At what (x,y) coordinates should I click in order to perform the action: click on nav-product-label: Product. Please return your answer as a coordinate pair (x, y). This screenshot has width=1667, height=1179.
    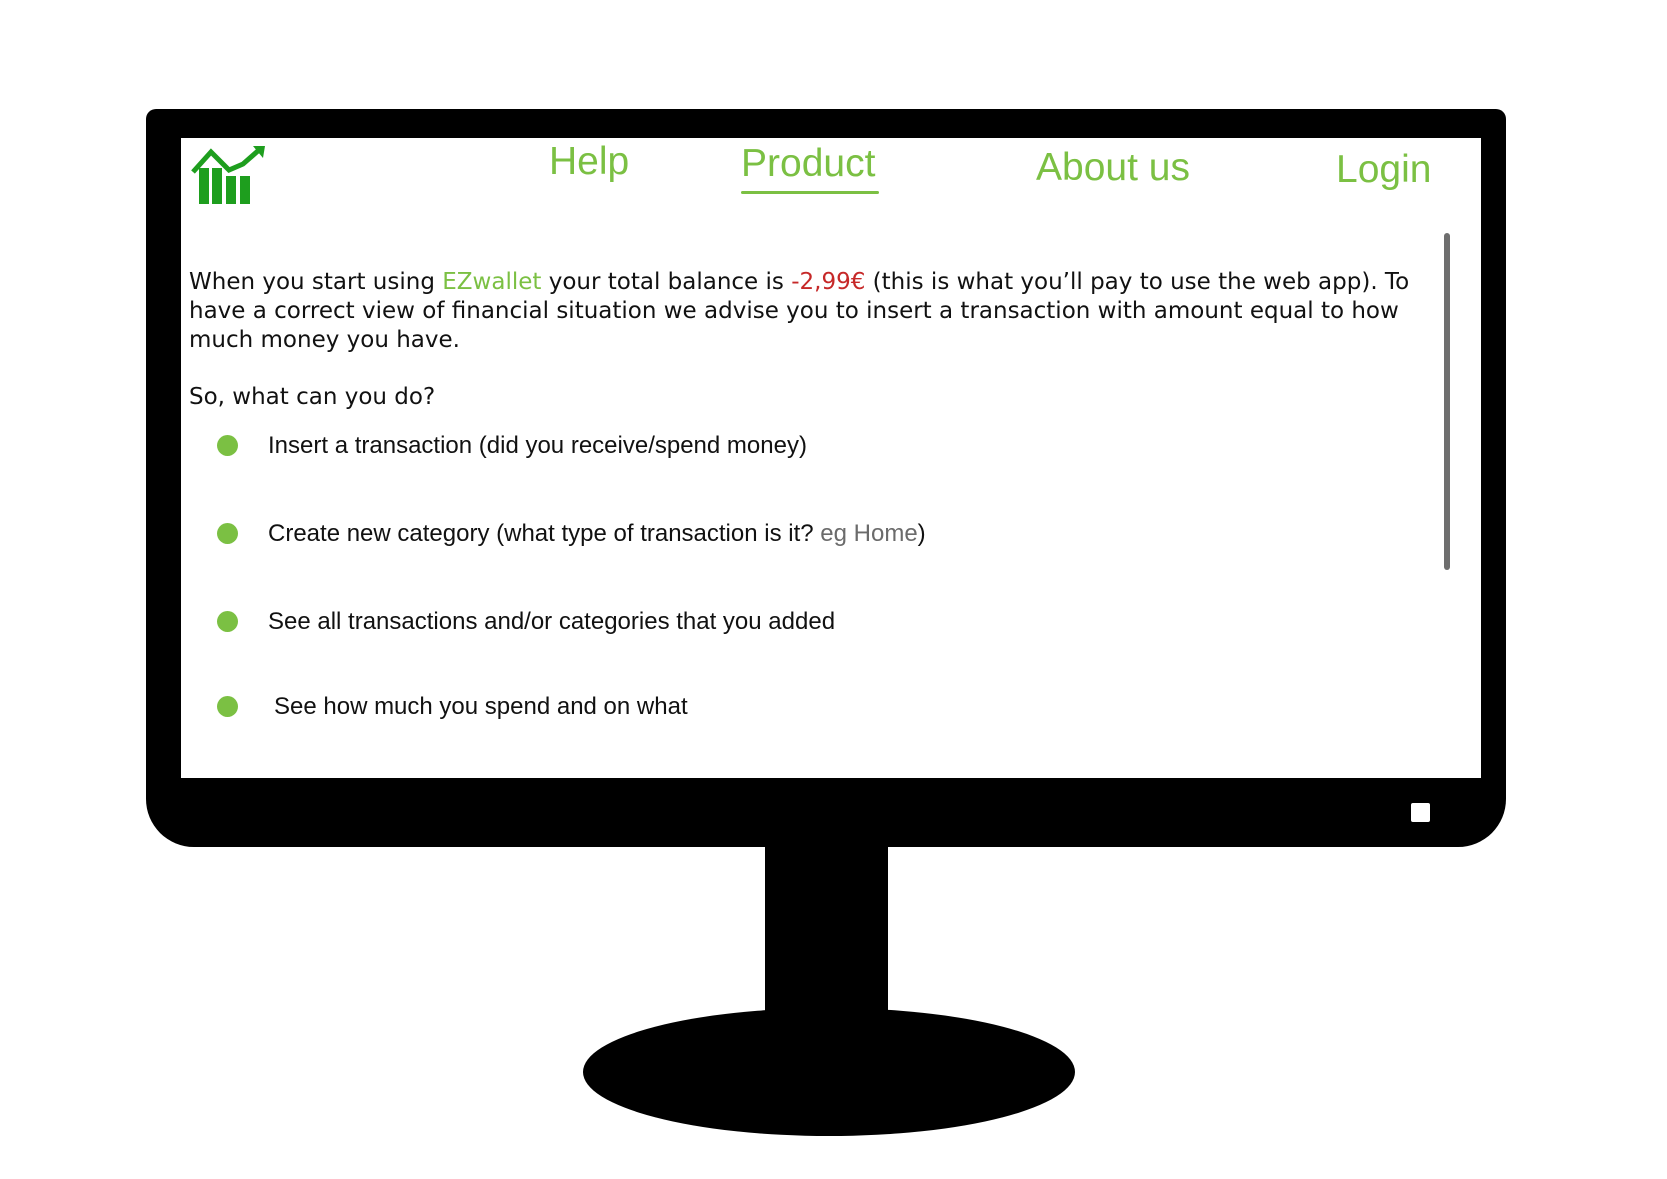
    Looking at the image, I should click on (808, 163).